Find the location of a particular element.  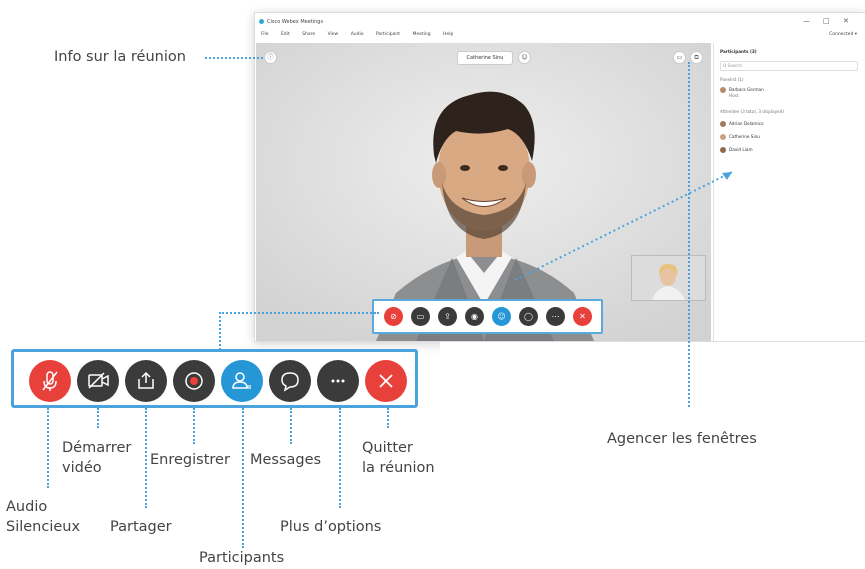

messages-label: Messages is located at coordinates (286, 460).